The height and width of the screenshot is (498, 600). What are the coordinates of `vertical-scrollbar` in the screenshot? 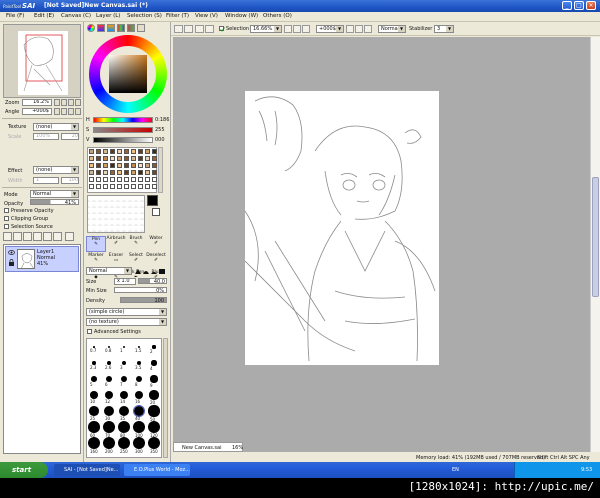 It's located at (595, 246).